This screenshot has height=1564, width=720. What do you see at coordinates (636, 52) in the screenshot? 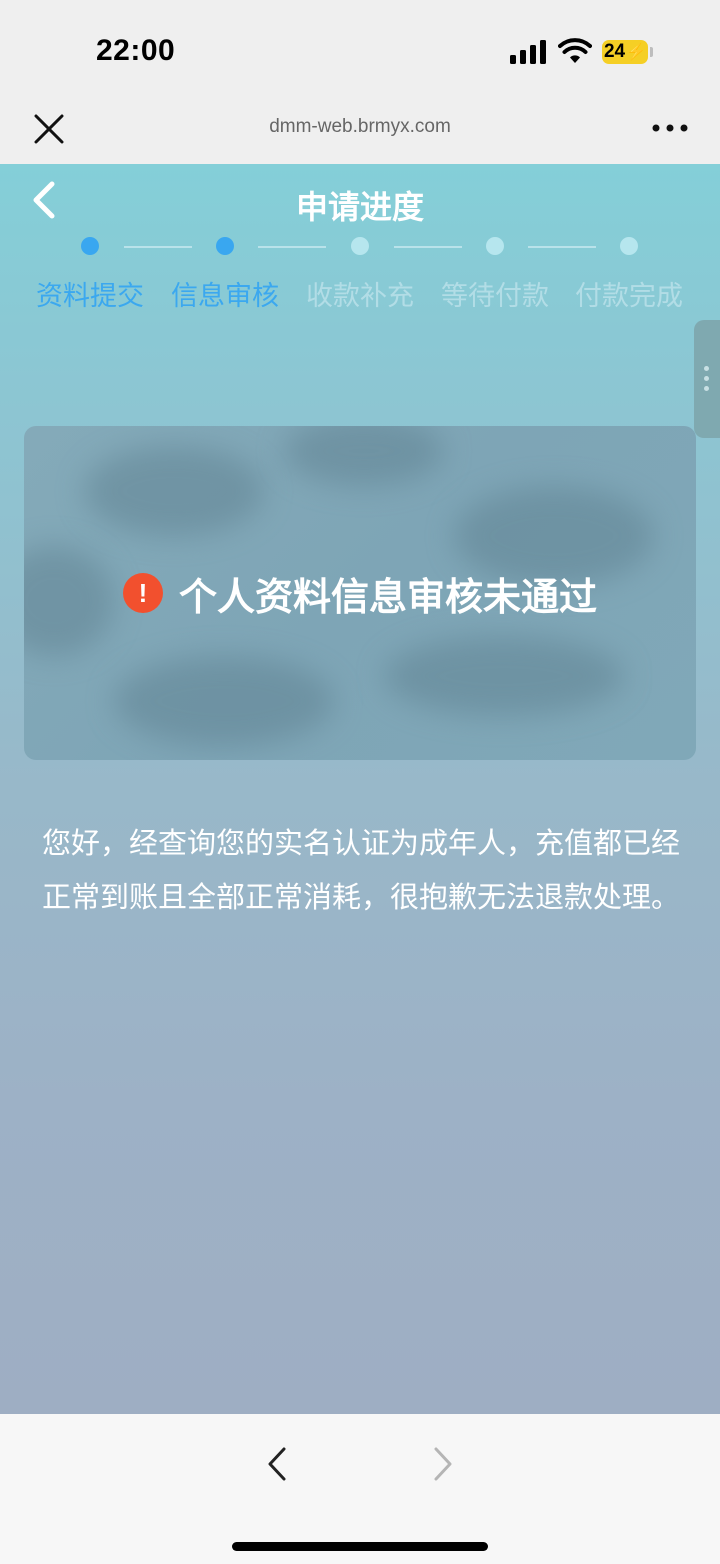
I see `charging-bolt-icon: ⚡` at bounding box center [636, 52].